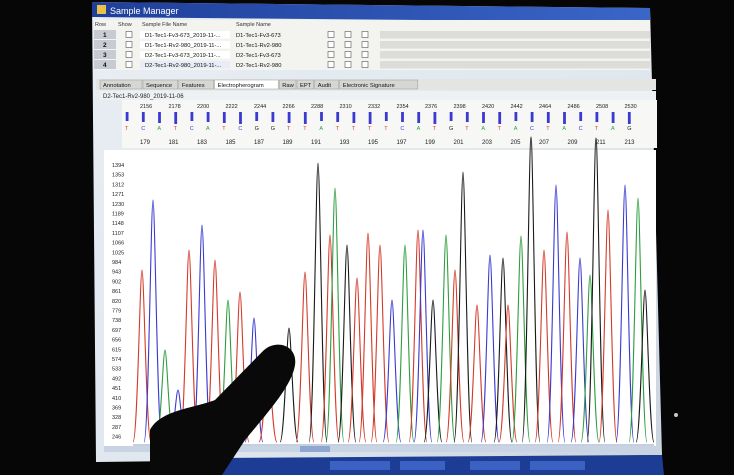 The image size is (734, 475). Describe the element at coordinates (117, 86) in the screenshot. I see `tab-label: Annotation` at that location.